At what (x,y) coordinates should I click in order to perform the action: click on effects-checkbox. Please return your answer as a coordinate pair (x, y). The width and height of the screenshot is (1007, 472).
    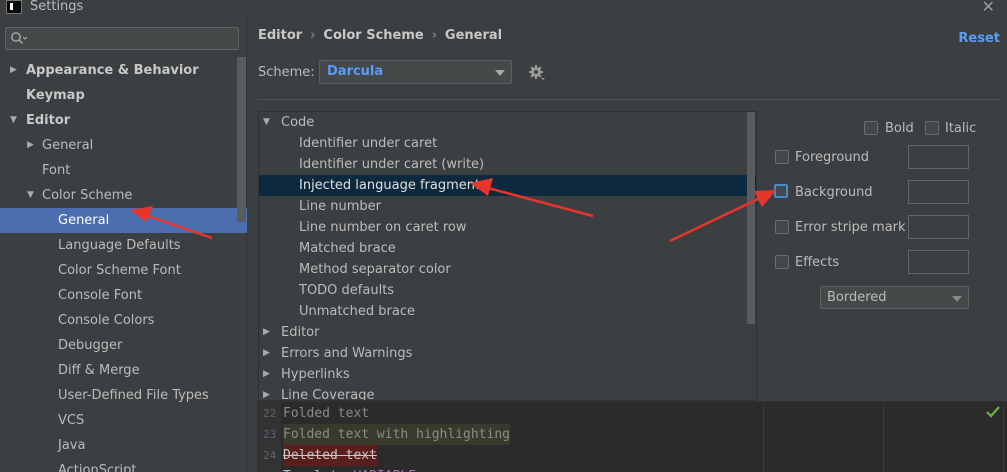
    Looking at the image, I should click on (782, 262).